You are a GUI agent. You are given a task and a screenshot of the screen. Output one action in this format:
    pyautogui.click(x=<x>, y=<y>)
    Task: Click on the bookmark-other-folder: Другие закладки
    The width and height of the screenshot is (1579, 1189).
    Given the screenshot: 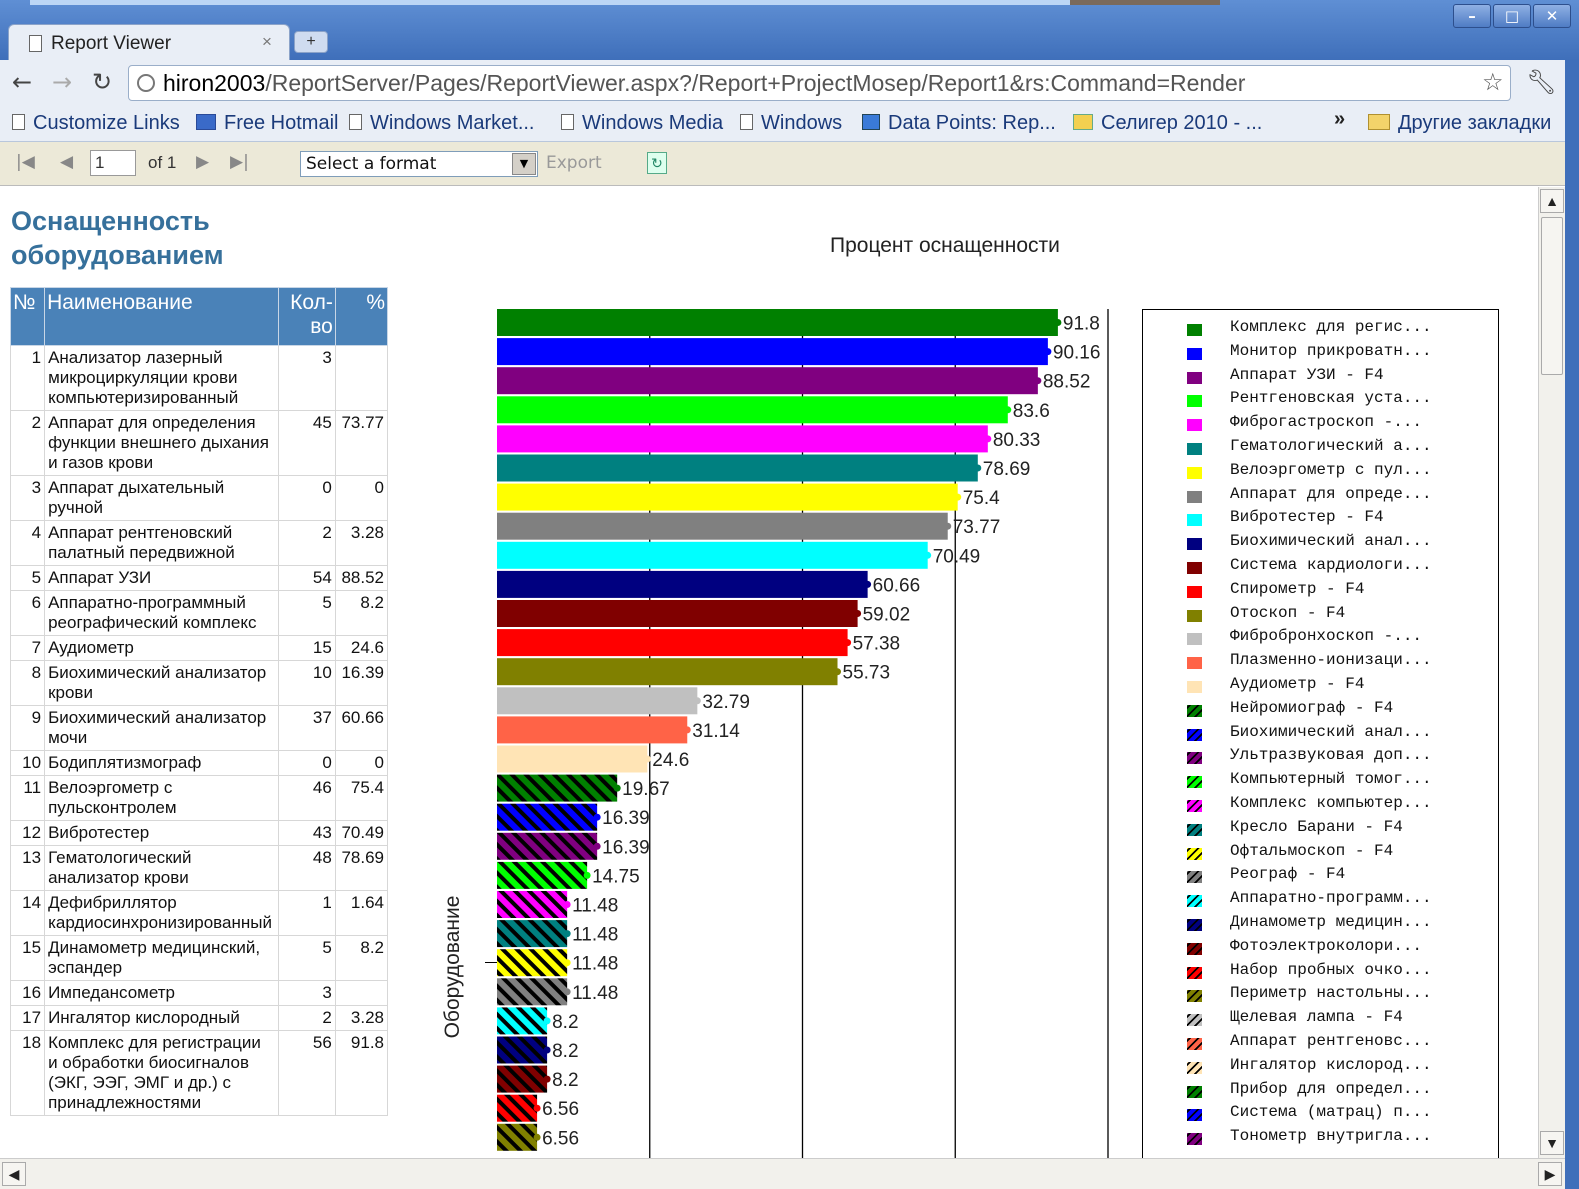 What is the action you would take?
    pyautogui.click(x=1459, y=123)
    